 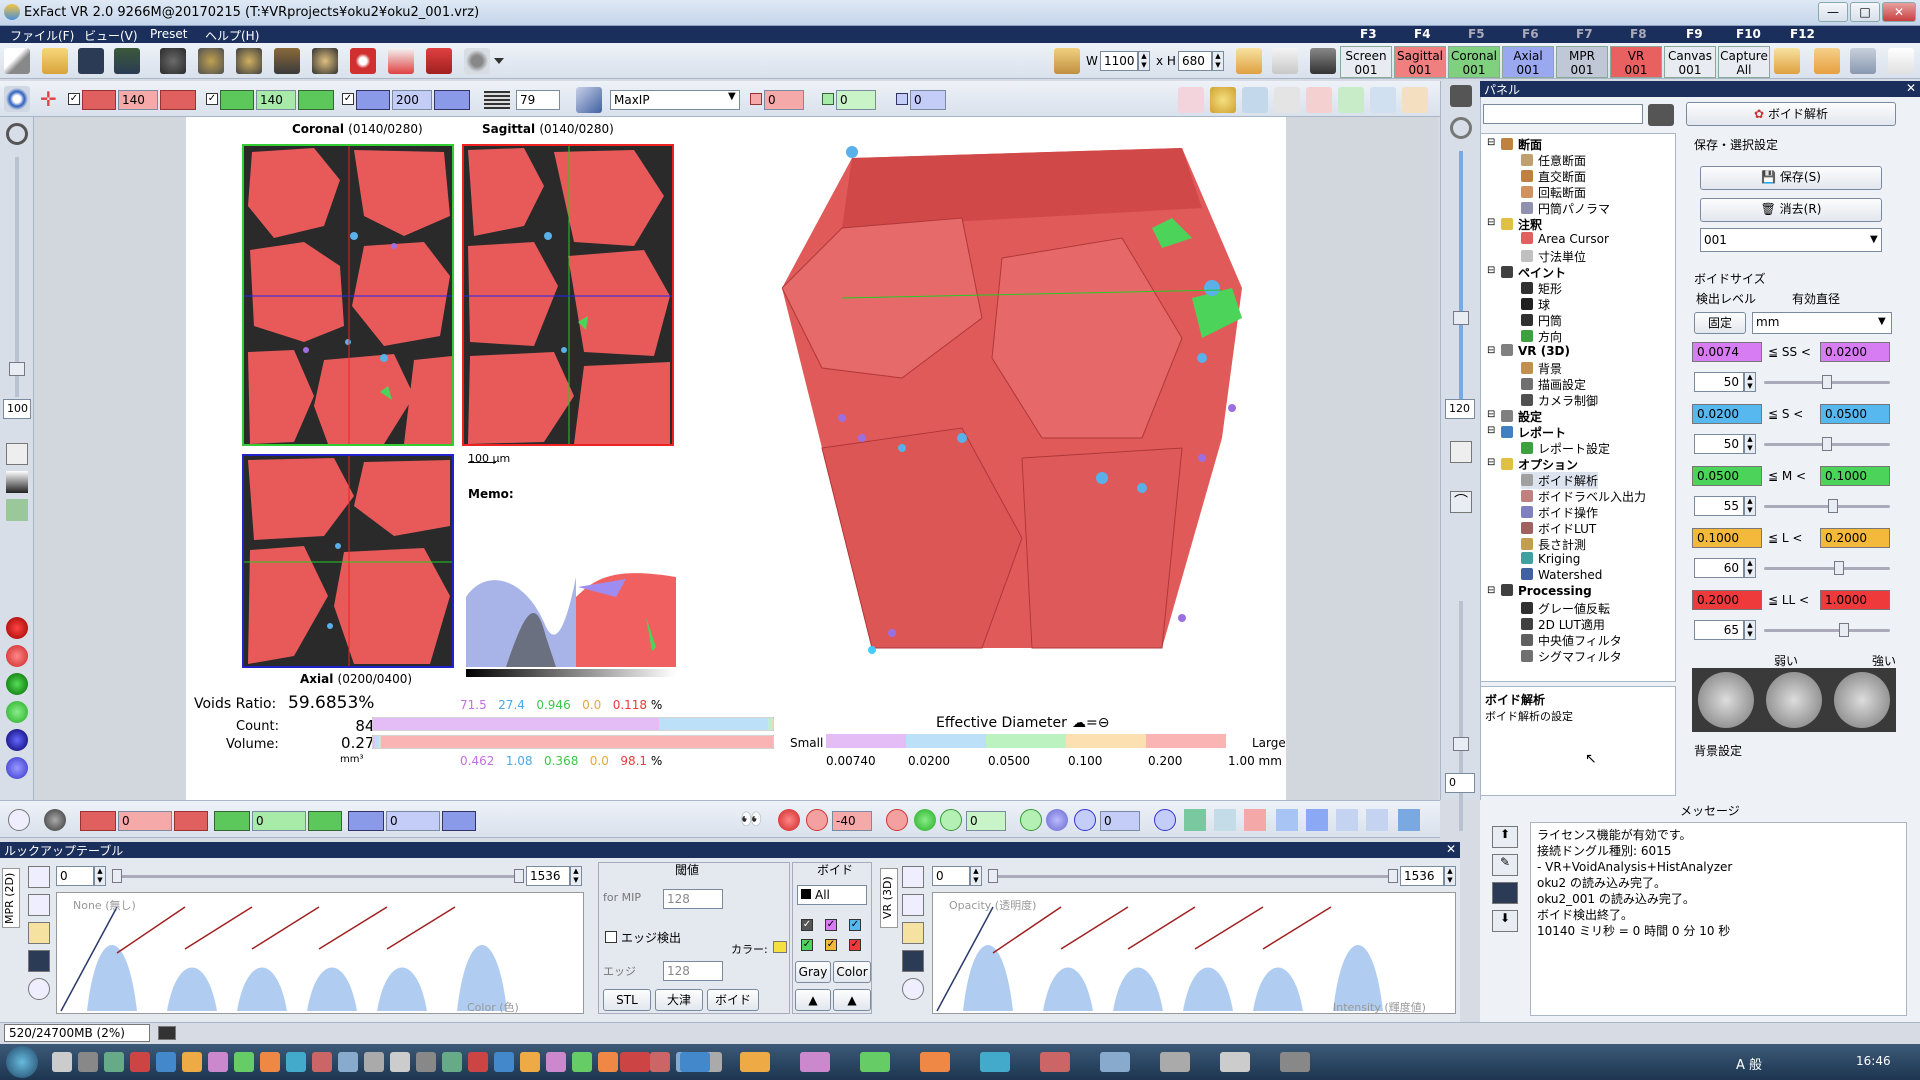 I want to click on gear-icon, so click(x=477, y=61).